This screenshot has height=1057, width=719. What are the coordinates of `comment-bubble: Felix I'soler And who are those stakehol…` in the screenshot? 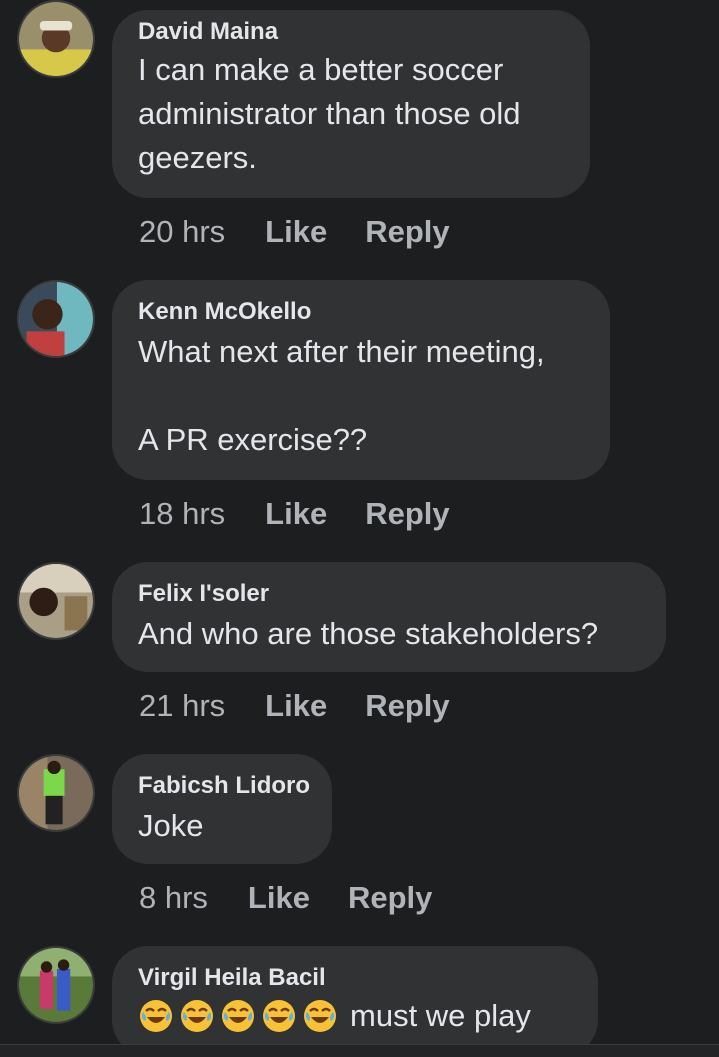 It's located at (389, 617).